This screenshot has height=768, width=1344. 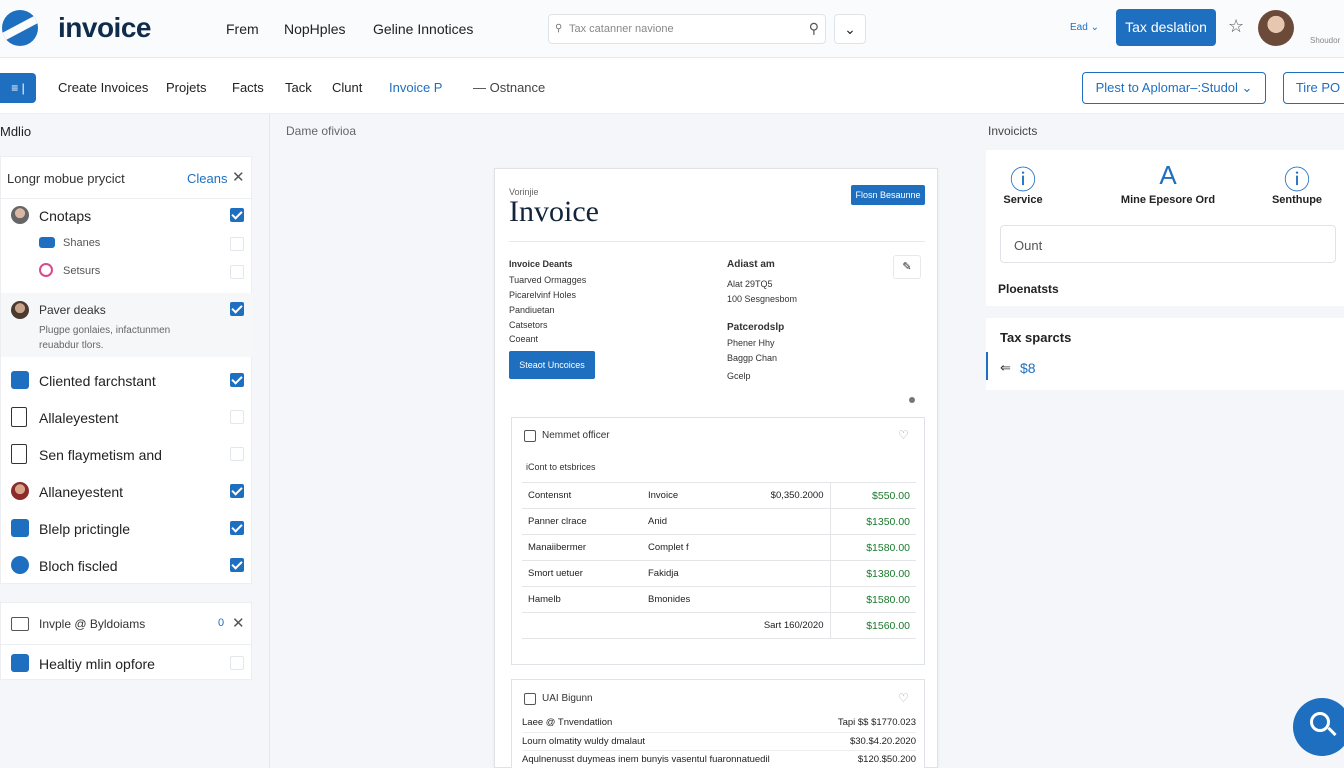 What do you see at coordinates (65, 216) in the screenshot?
I see `list-item-label: Cnotaps` at bounding box center [65, 216].